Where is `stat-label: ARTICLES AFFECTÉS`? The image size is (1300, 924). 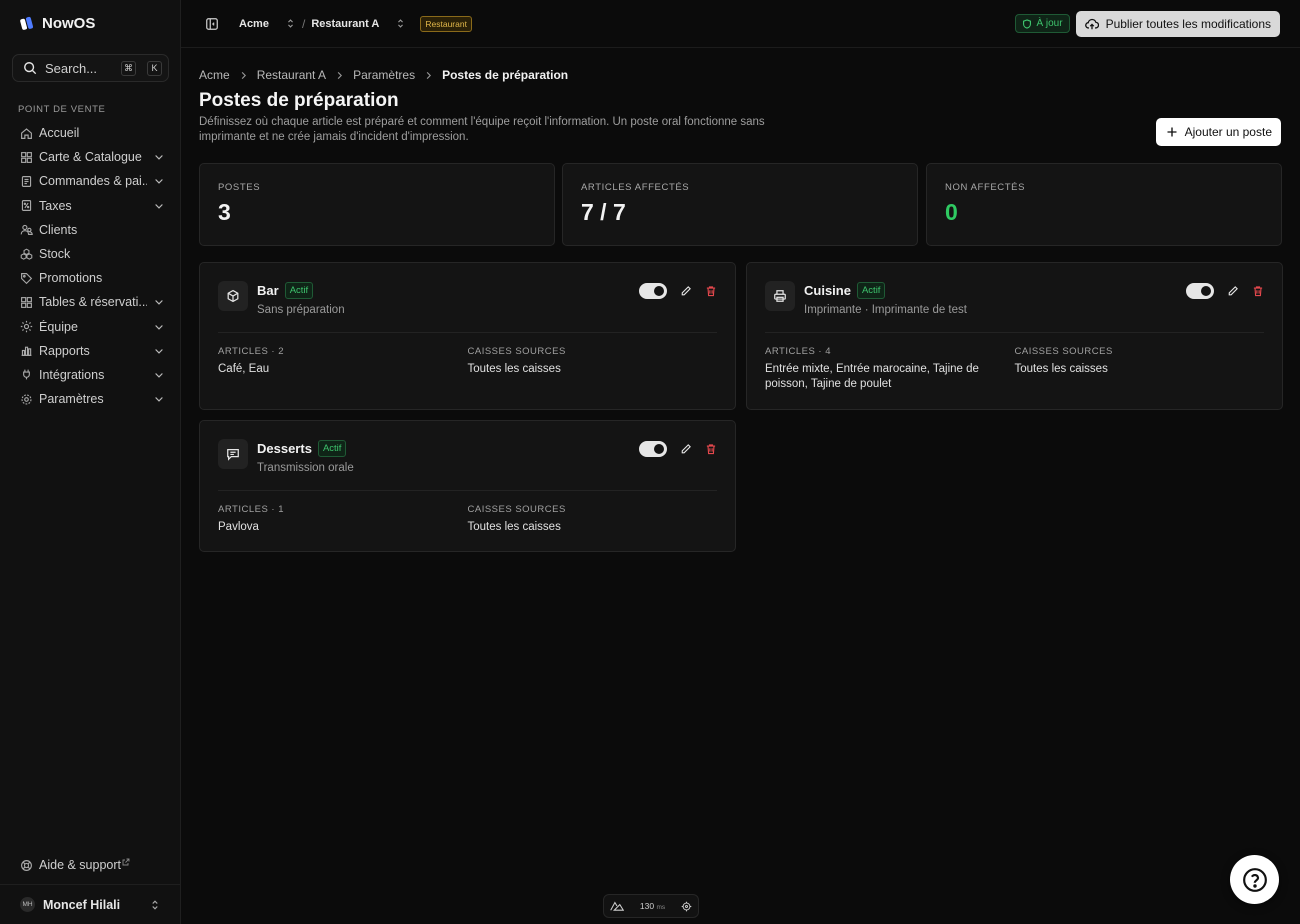 stat-label: ARTICLES AFFECTÉS is located at coordinates (635, 187).